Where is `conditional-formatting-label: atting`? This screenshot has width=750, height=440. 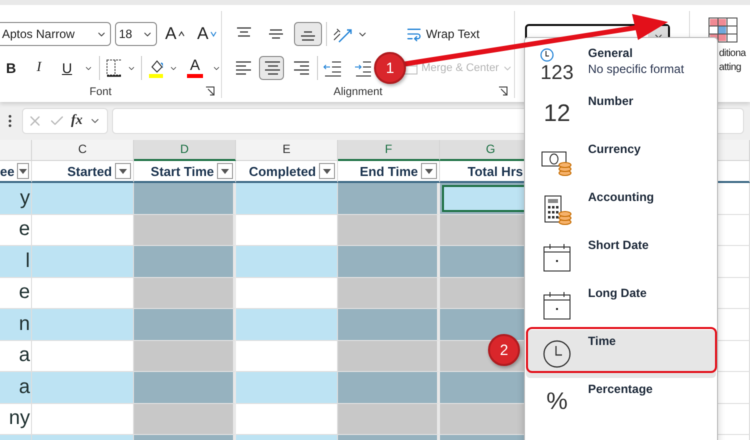 conditional-formatting-label: atting is located at coordinates (734, 68).